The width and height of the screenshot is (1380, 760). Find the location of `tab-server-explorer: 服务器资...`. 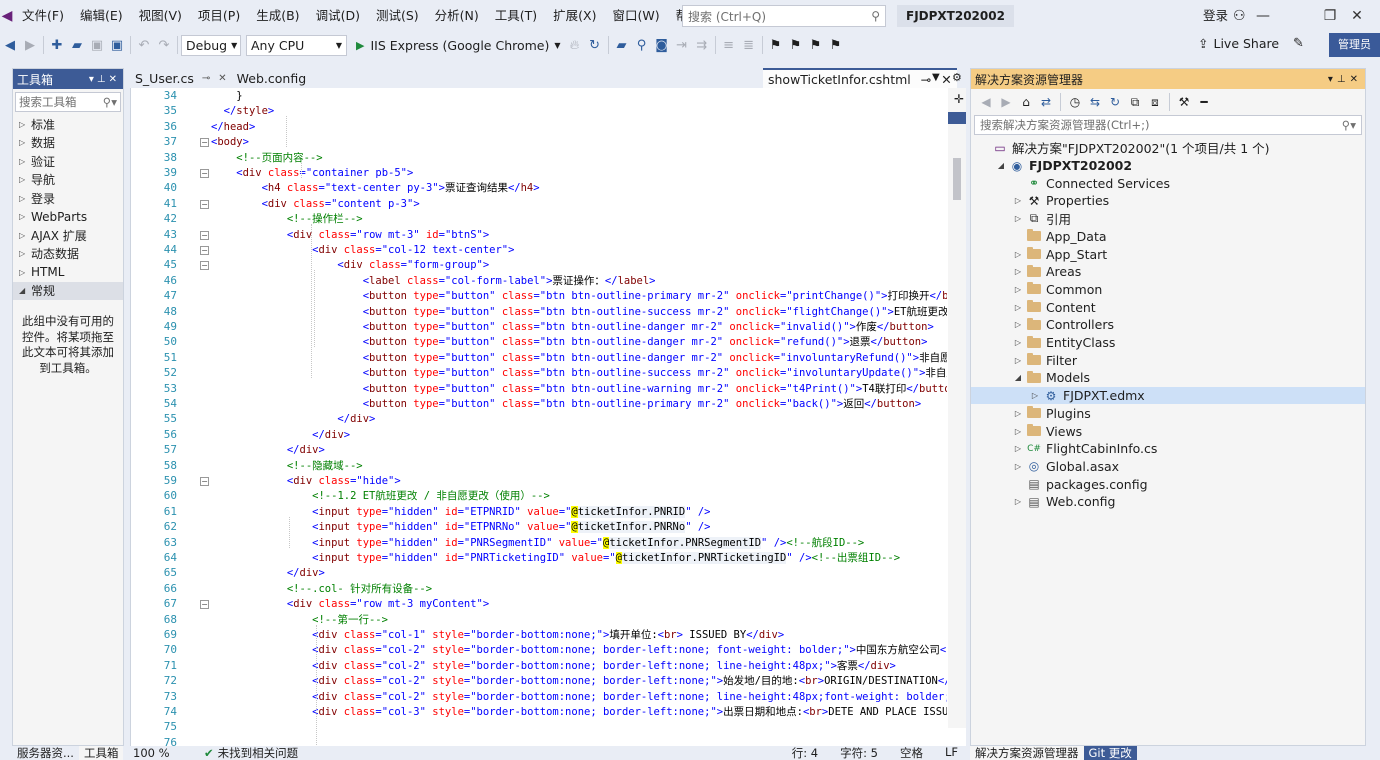

tab-server-explorer: 服务器资... is located at coordinates (45, 753).